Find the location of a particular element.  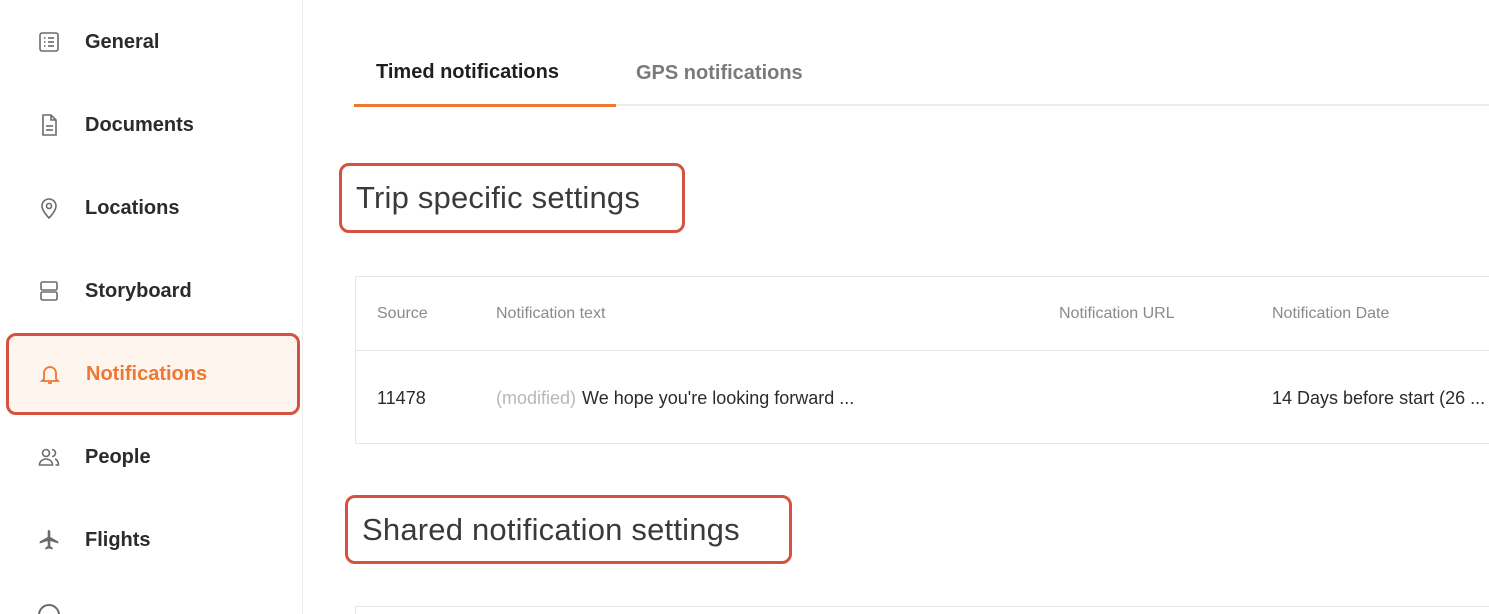

tab-timed-notifications: Timed notifications is located at coordinates (485, 73).